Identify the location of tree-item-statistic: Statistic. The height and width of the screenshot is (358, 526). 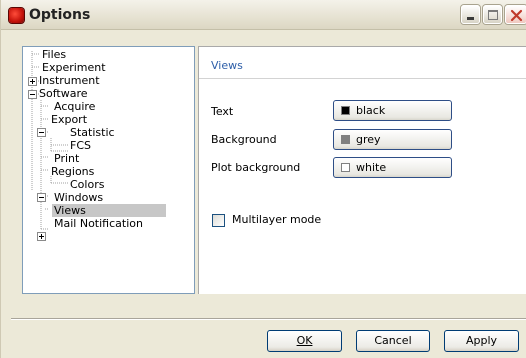
(92, 132).